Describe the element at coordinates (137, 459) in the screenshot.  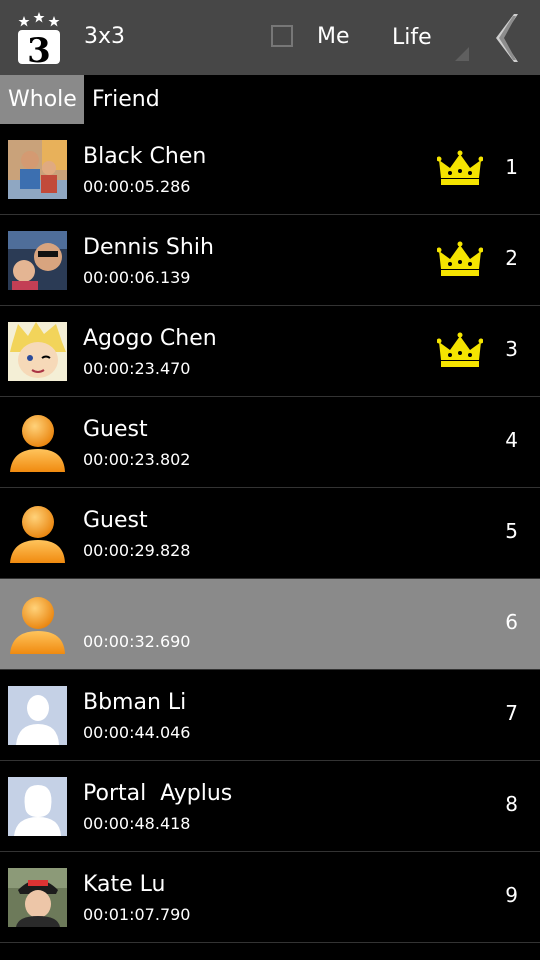
I see `player-time: 00:00:23.802` at that location.